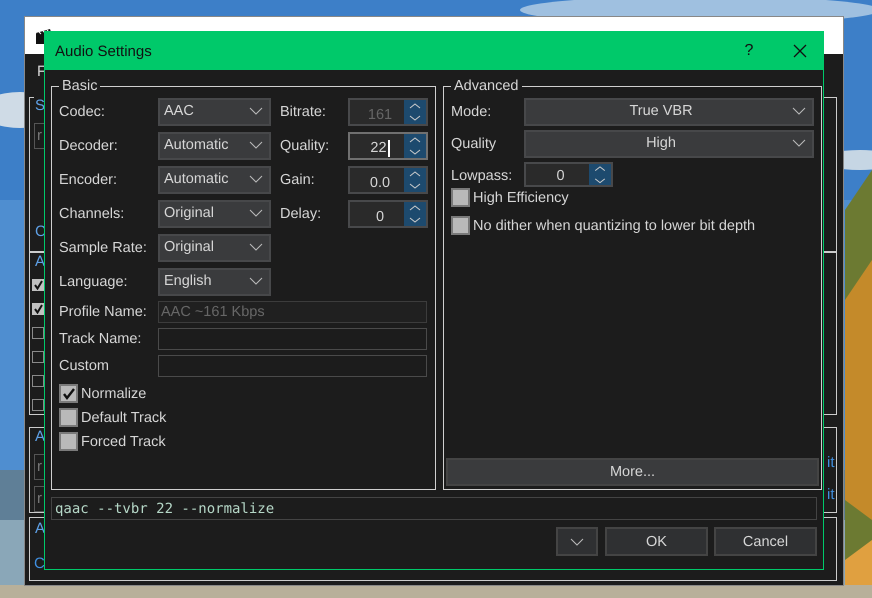 Image resolution: width=872 pixels, height=598 pixels. Describe the element at coordinates (123, 418) in the screenshot. I see `checkbox-label: Default Track` at that location.